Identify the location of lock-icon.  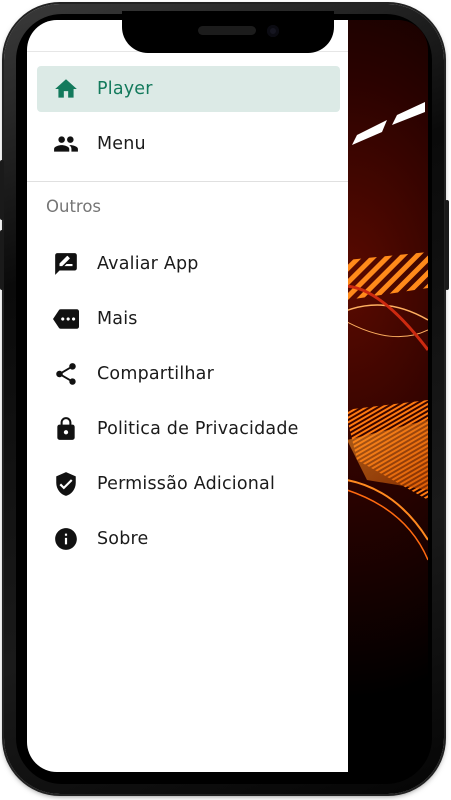
(66, 429).